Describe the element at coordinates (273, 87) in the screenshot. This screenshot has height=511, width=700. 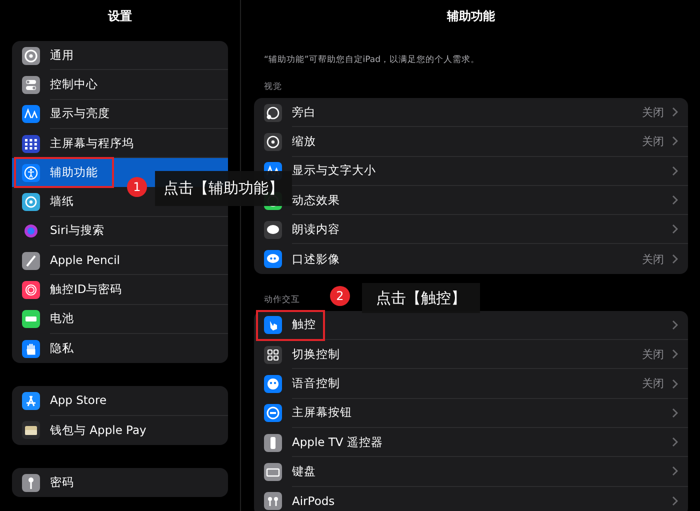
I see `section-header: 视觉` at that location.